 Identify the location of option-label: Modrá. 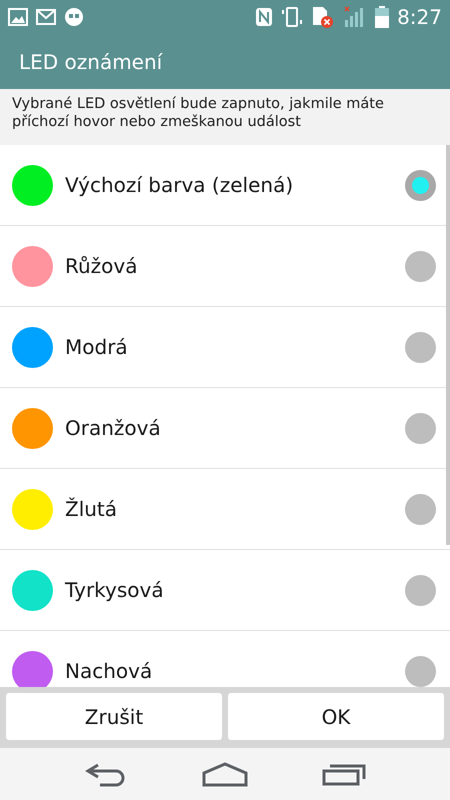
(97, 347).